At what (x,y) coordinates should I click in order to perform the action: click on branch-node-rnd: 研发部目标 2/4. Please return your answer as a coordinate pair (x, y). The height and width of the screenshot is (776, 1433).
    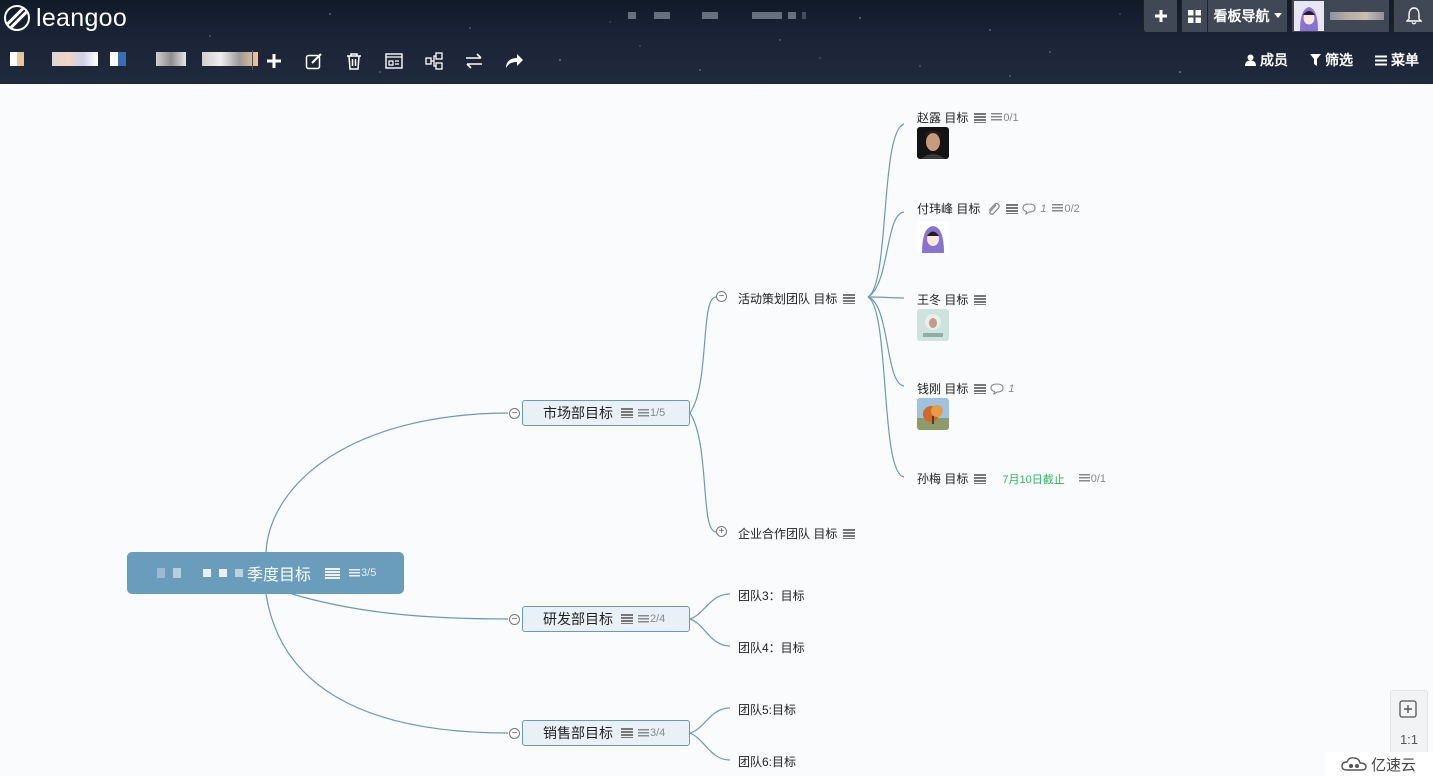
    Looking at the image, I should click on (606, 619).